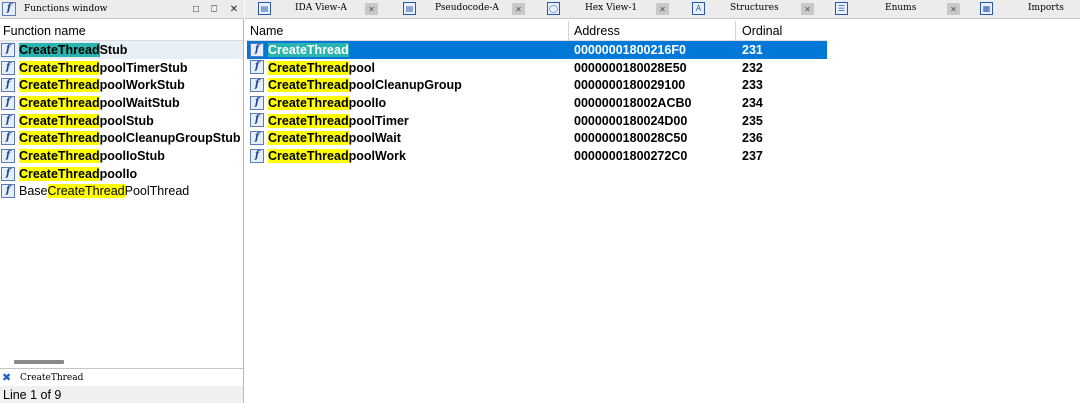  What do you see at coordinates (630, 85) in the screenshot?
I see `export-address: 0000000180029100` at bounding box center [630, 85].